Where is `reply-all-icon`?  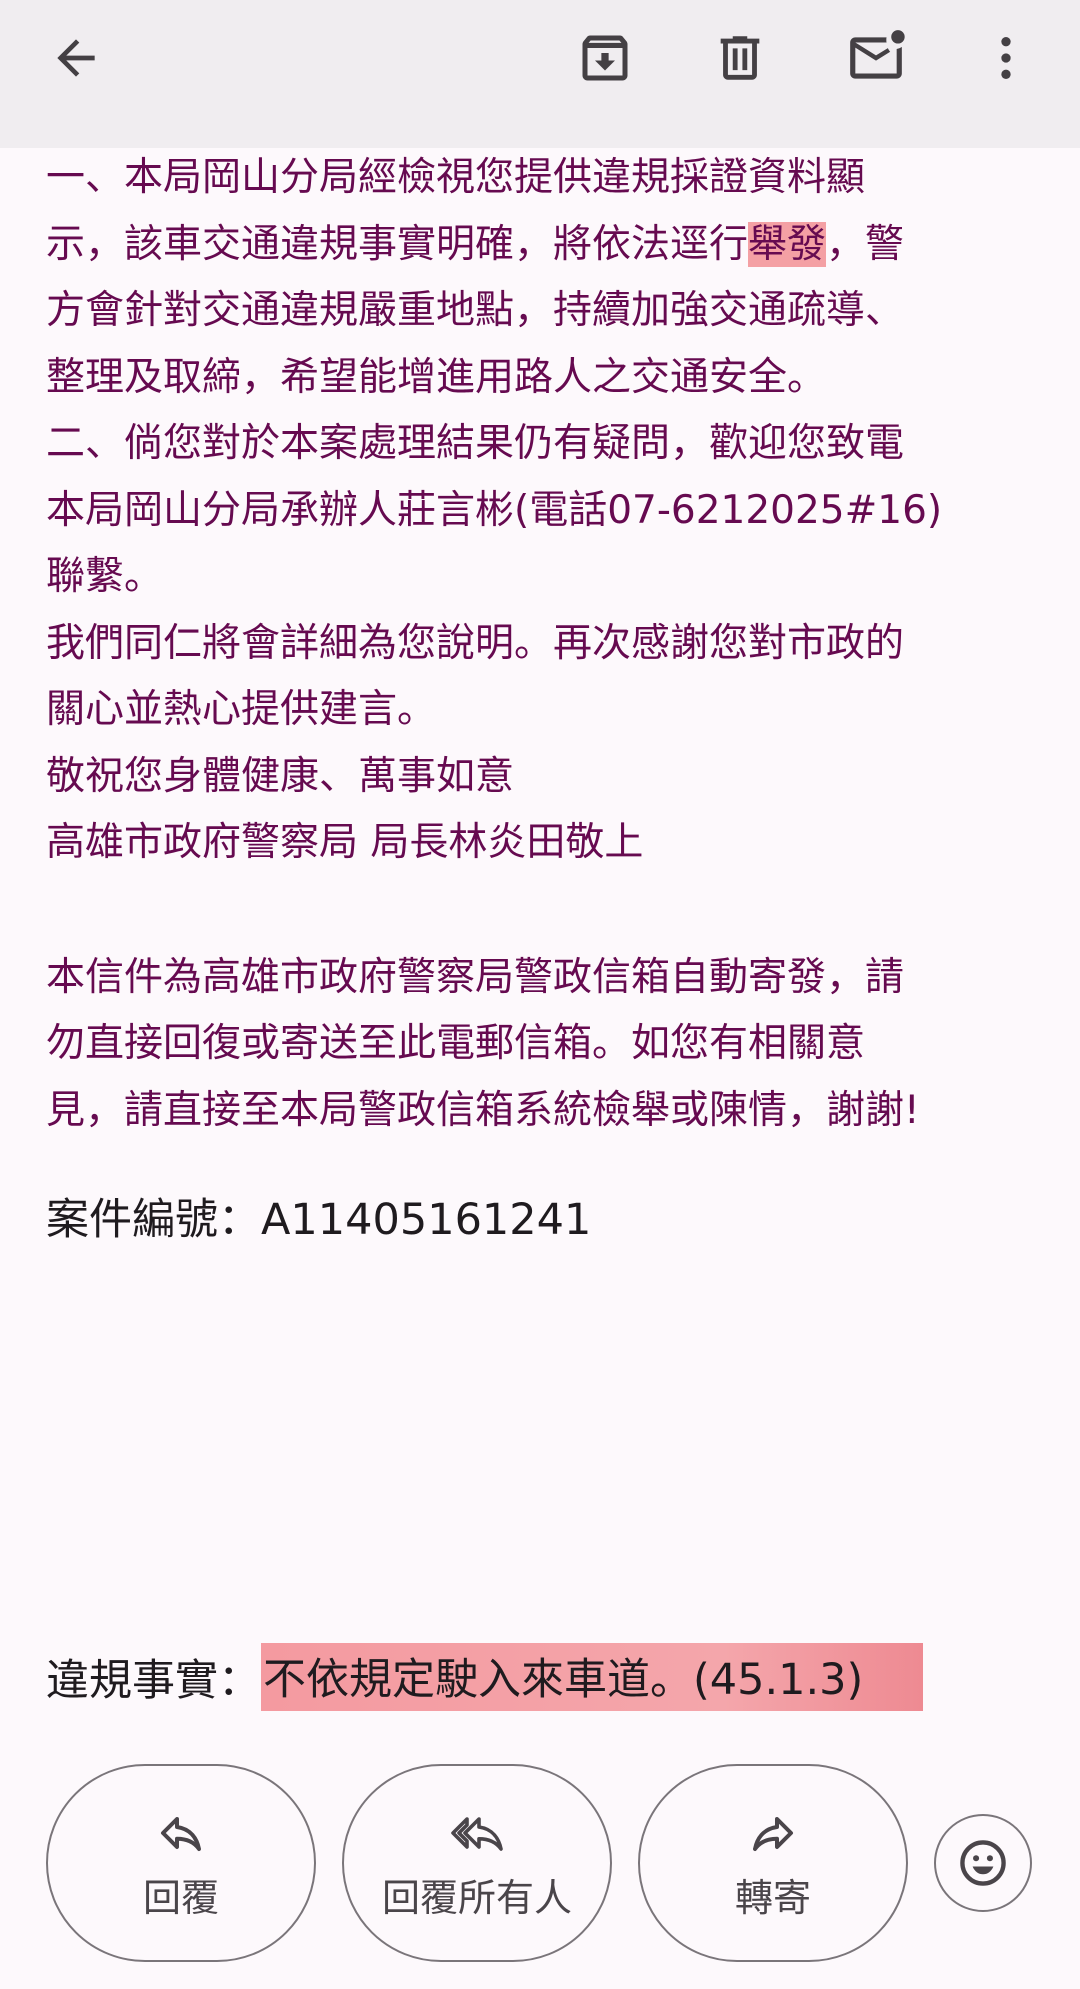 reply-all-icon is located at coordinates (477, 1833).